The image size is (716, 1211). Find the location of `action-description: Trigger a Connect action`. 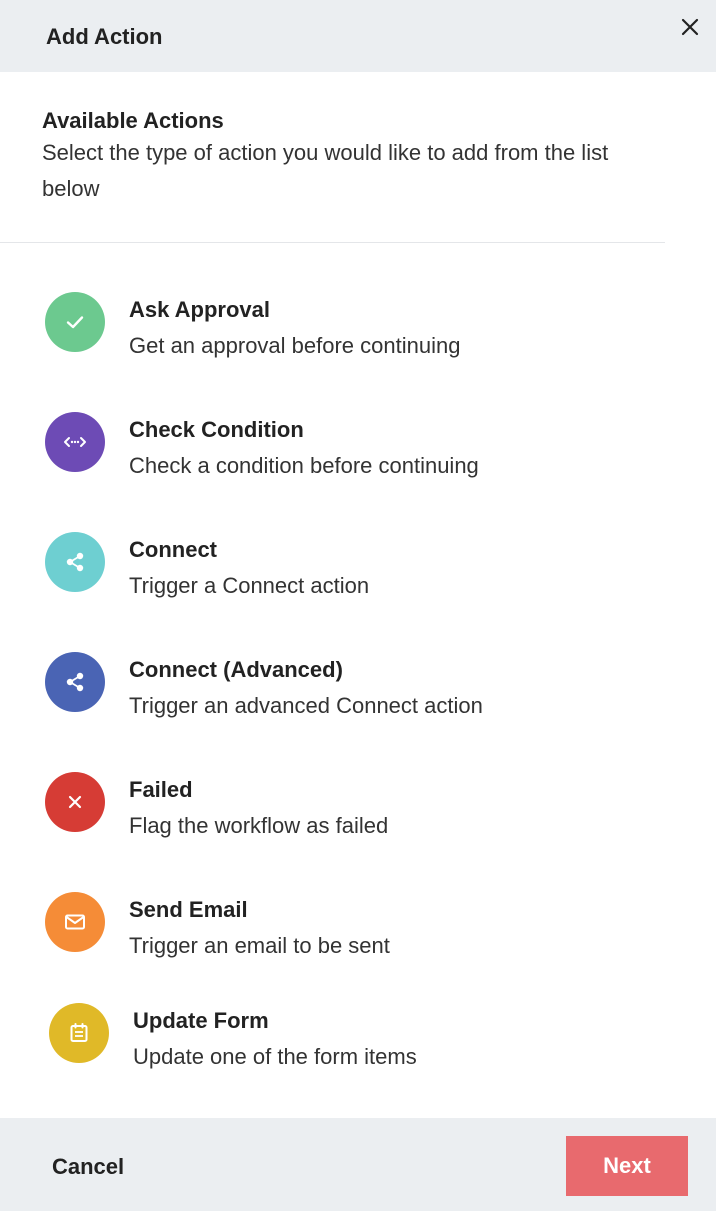

action-description: Trigger a Connect action is located at coordinates (249, 585).